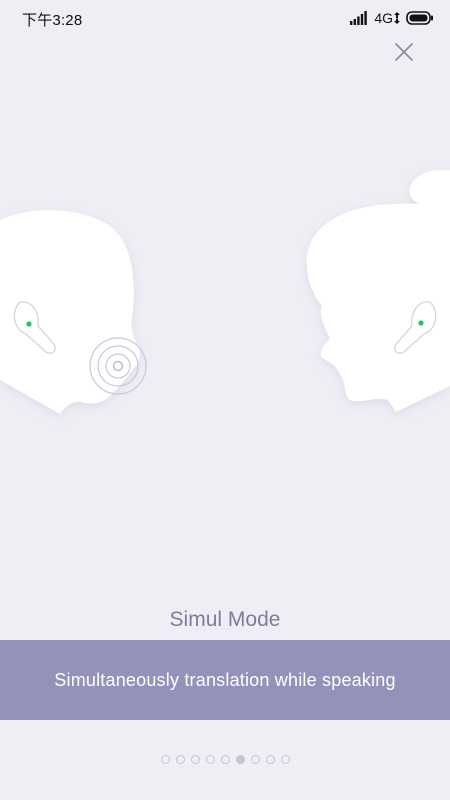  What do you see at coordinates (225, 18) in the screenshot?
I see `status-bar: 下午3:28 4G` at bounding box center [225, 18].